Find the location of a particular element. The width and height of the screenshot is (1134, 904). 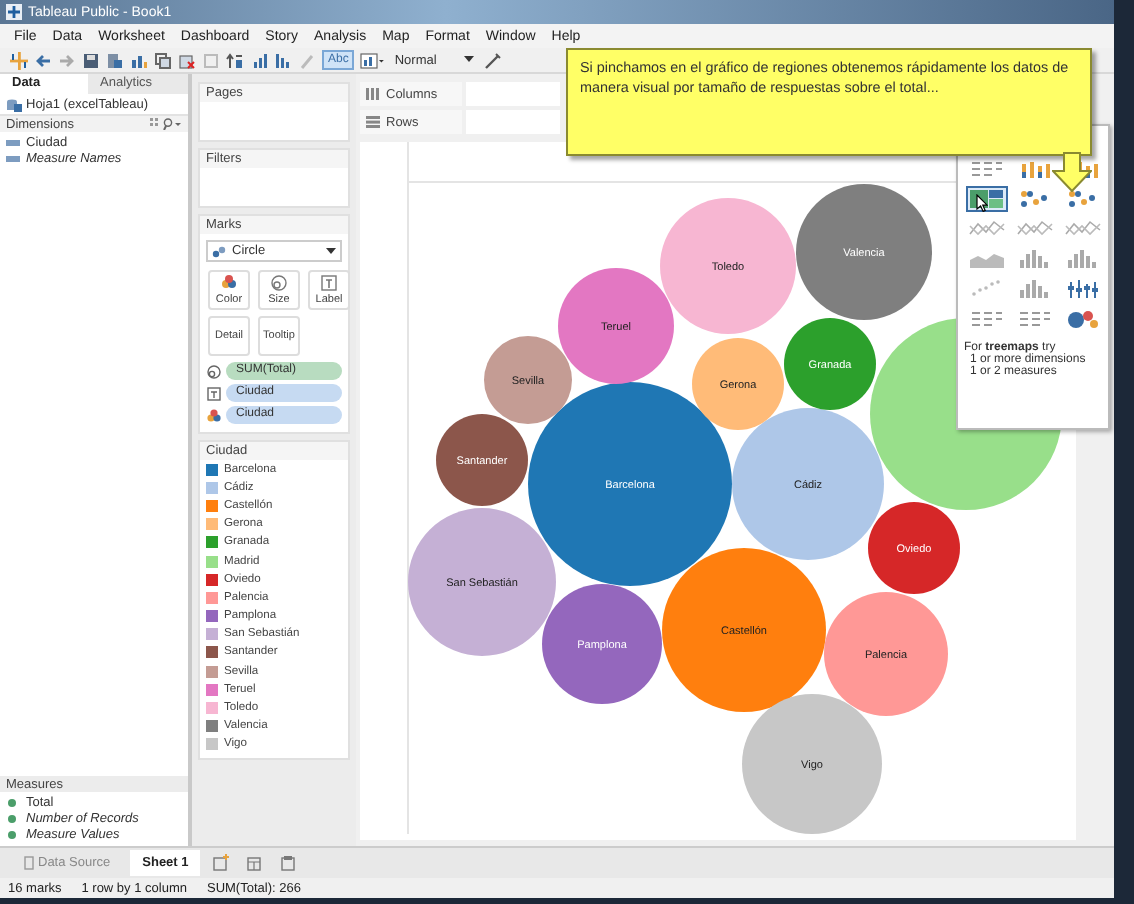

database-icon is located at coordinates (115, 60).